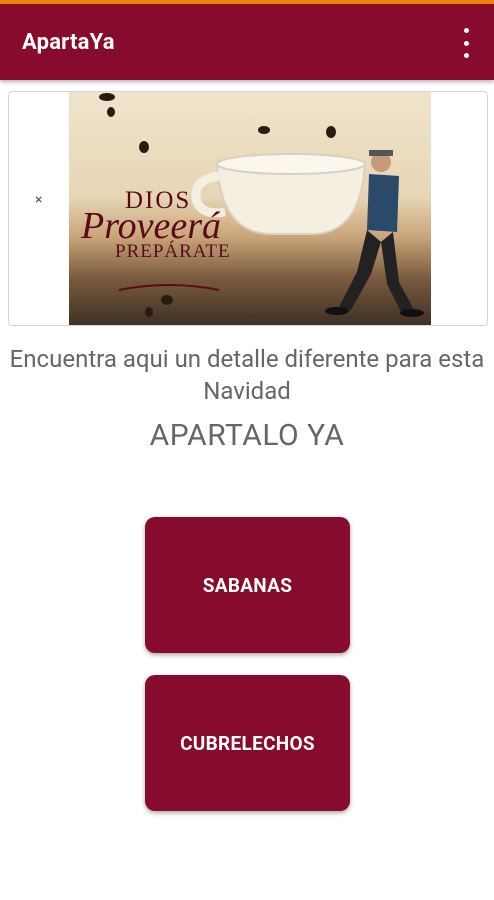 This screenshot has width=494, height=900. What do you see at coordinates (38, 200) in the screenshot?
I see `close-icon: ×` at bounding box center [38, 200].